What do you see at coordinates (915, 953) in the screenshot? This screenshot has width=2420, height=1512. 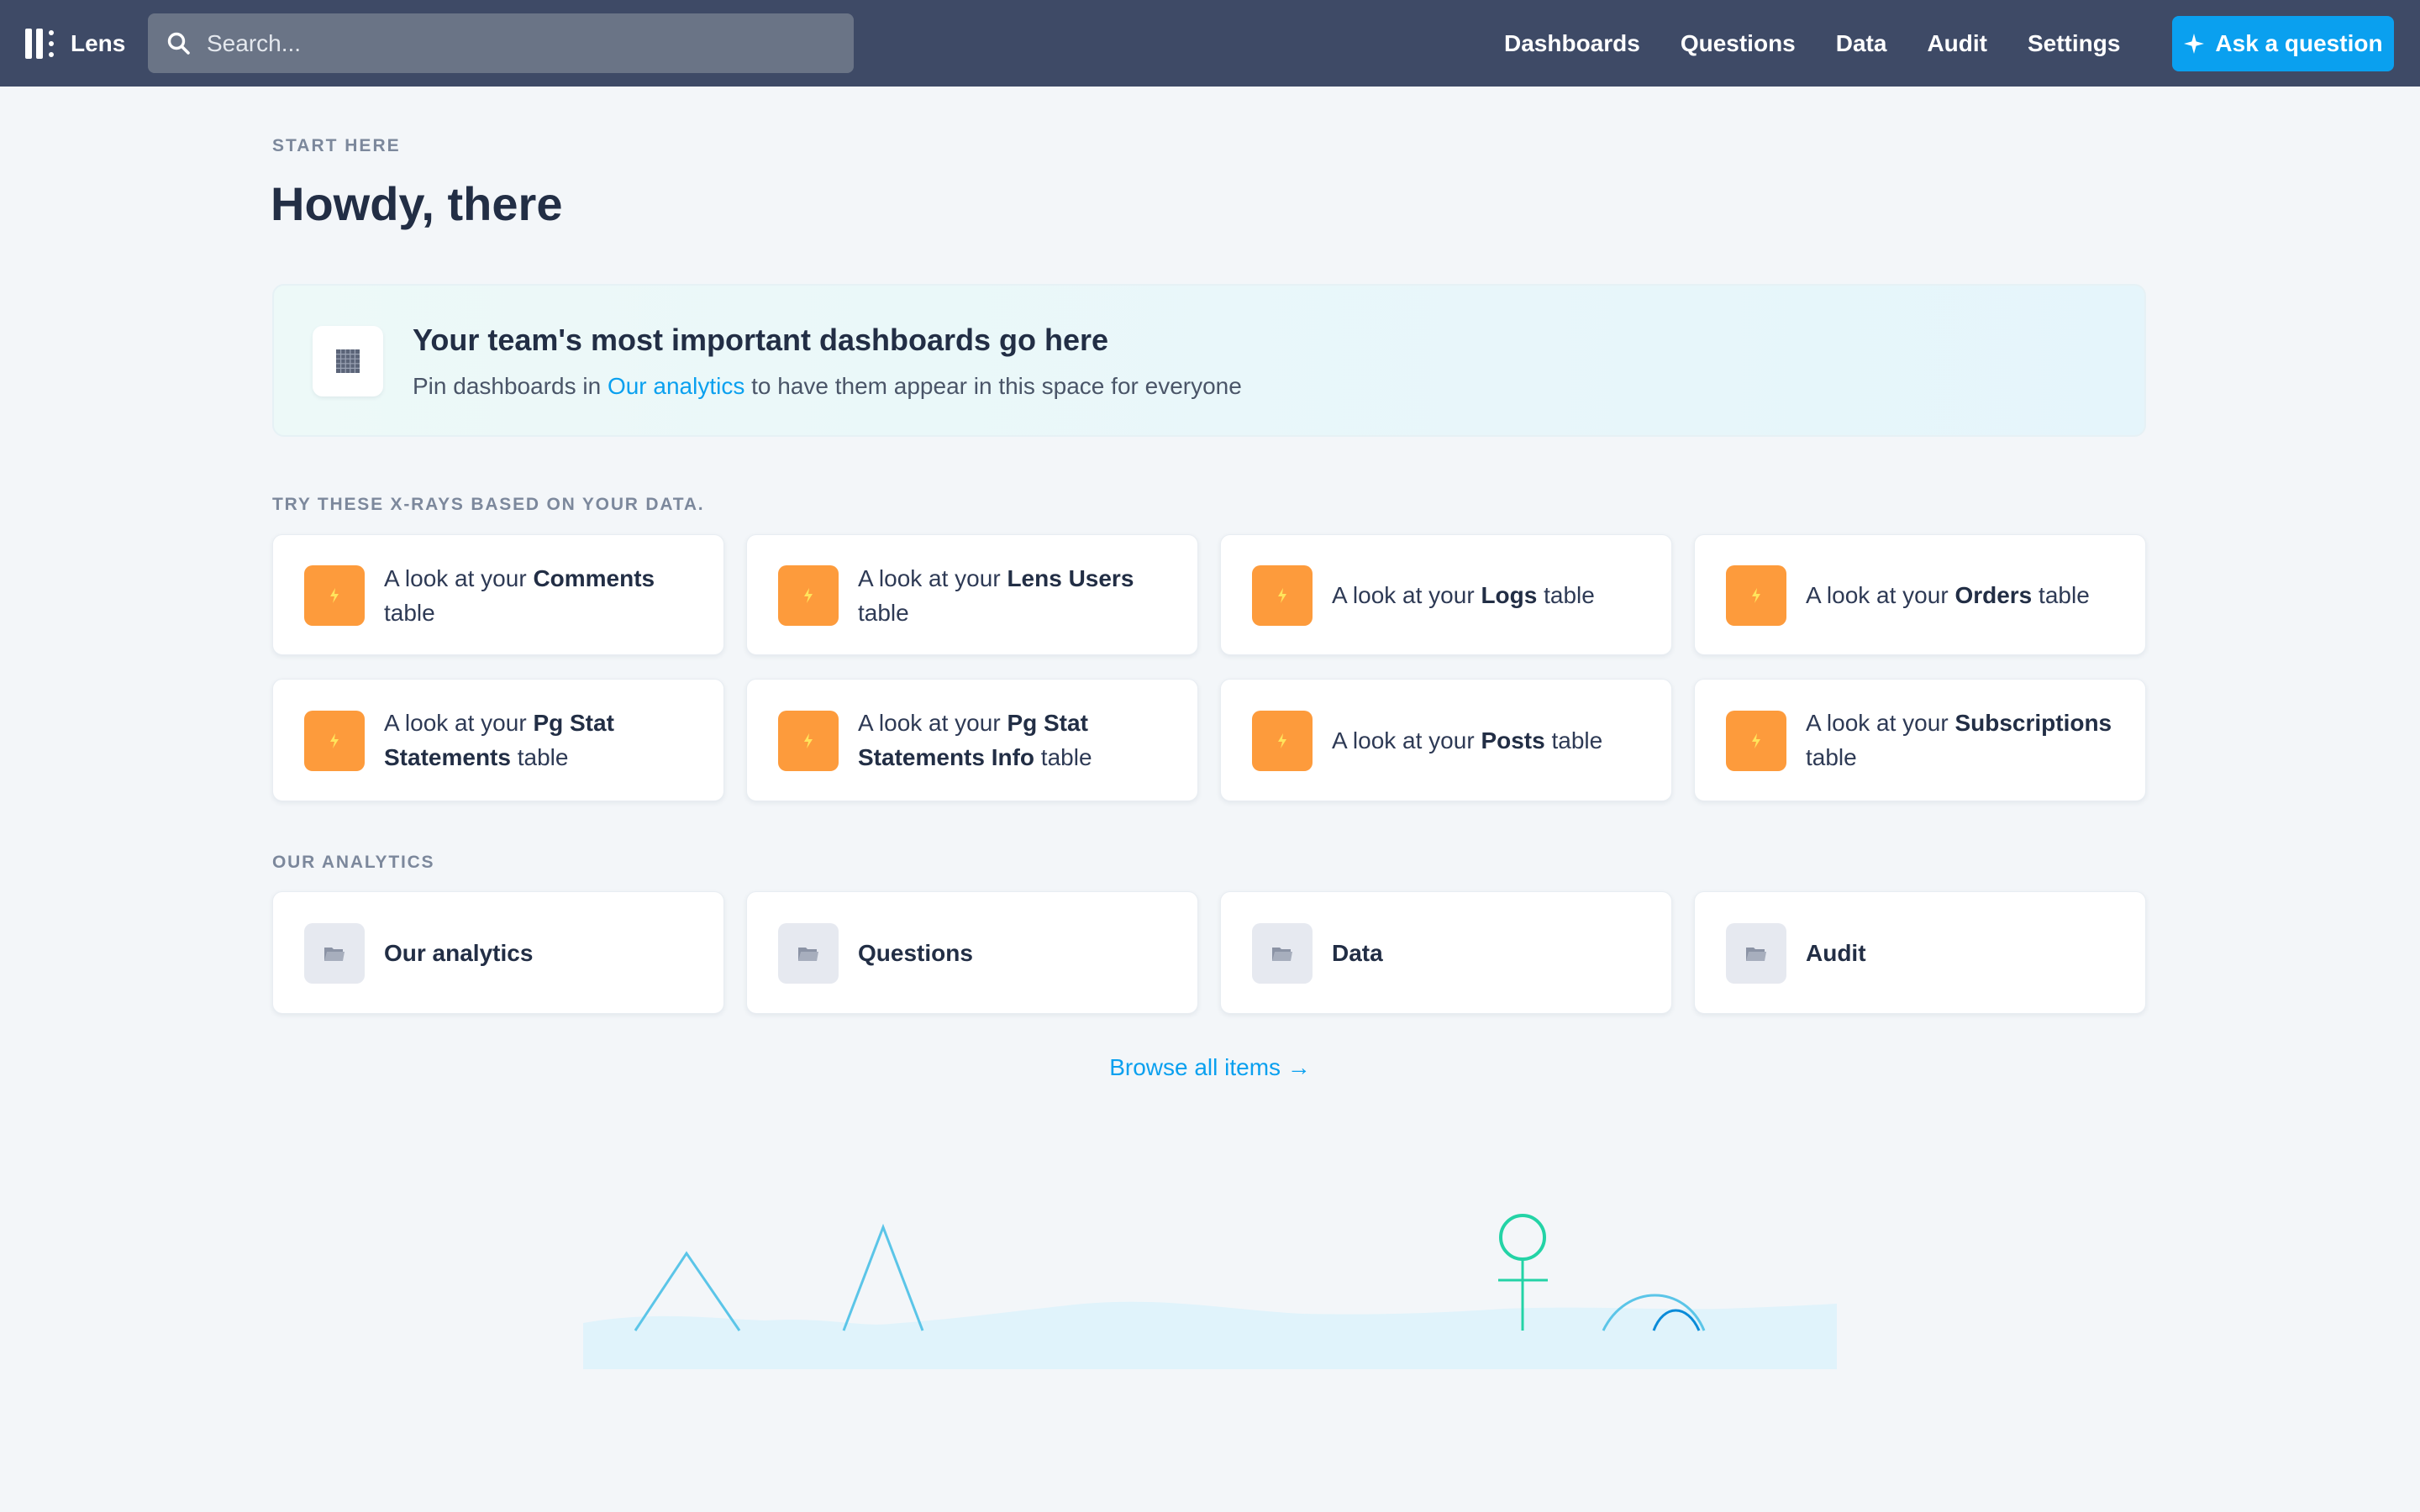 I see `collection-card-label: Questions` at bounding box center [915, 953].